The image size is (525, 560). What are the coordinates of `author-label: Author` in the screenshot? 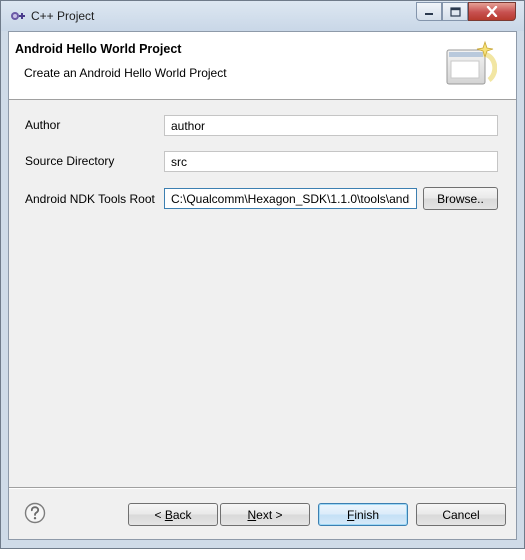 It's located at (43, 125).